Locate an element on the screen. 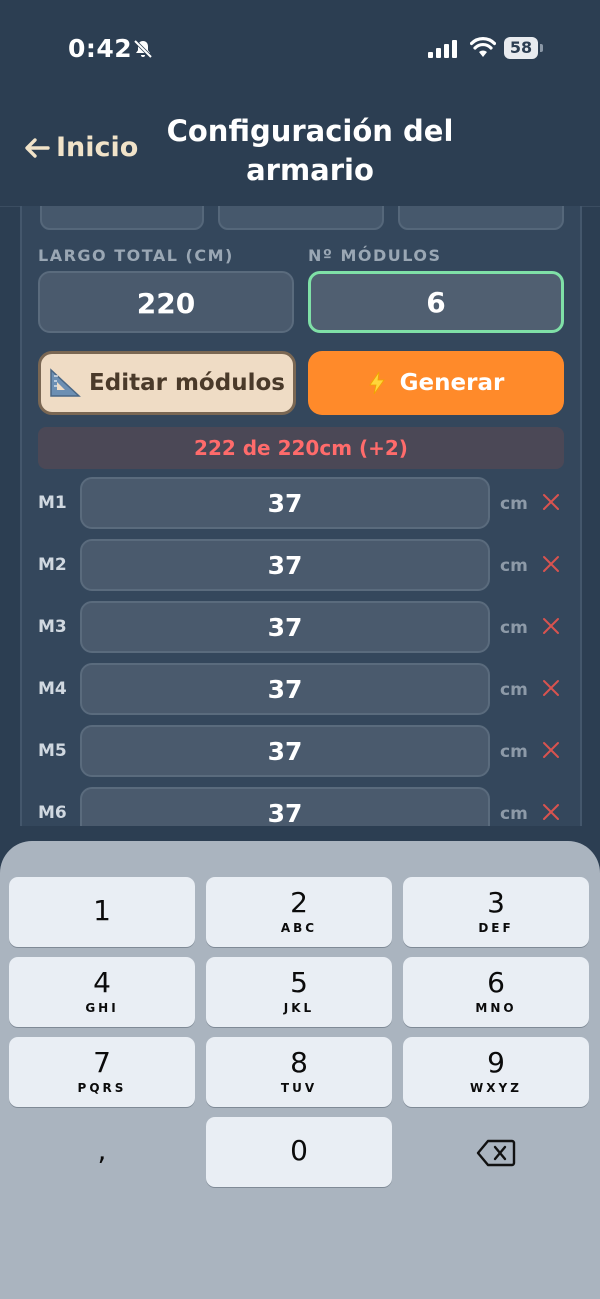  key-digit: 8 is located at coordinates (299, 1062).